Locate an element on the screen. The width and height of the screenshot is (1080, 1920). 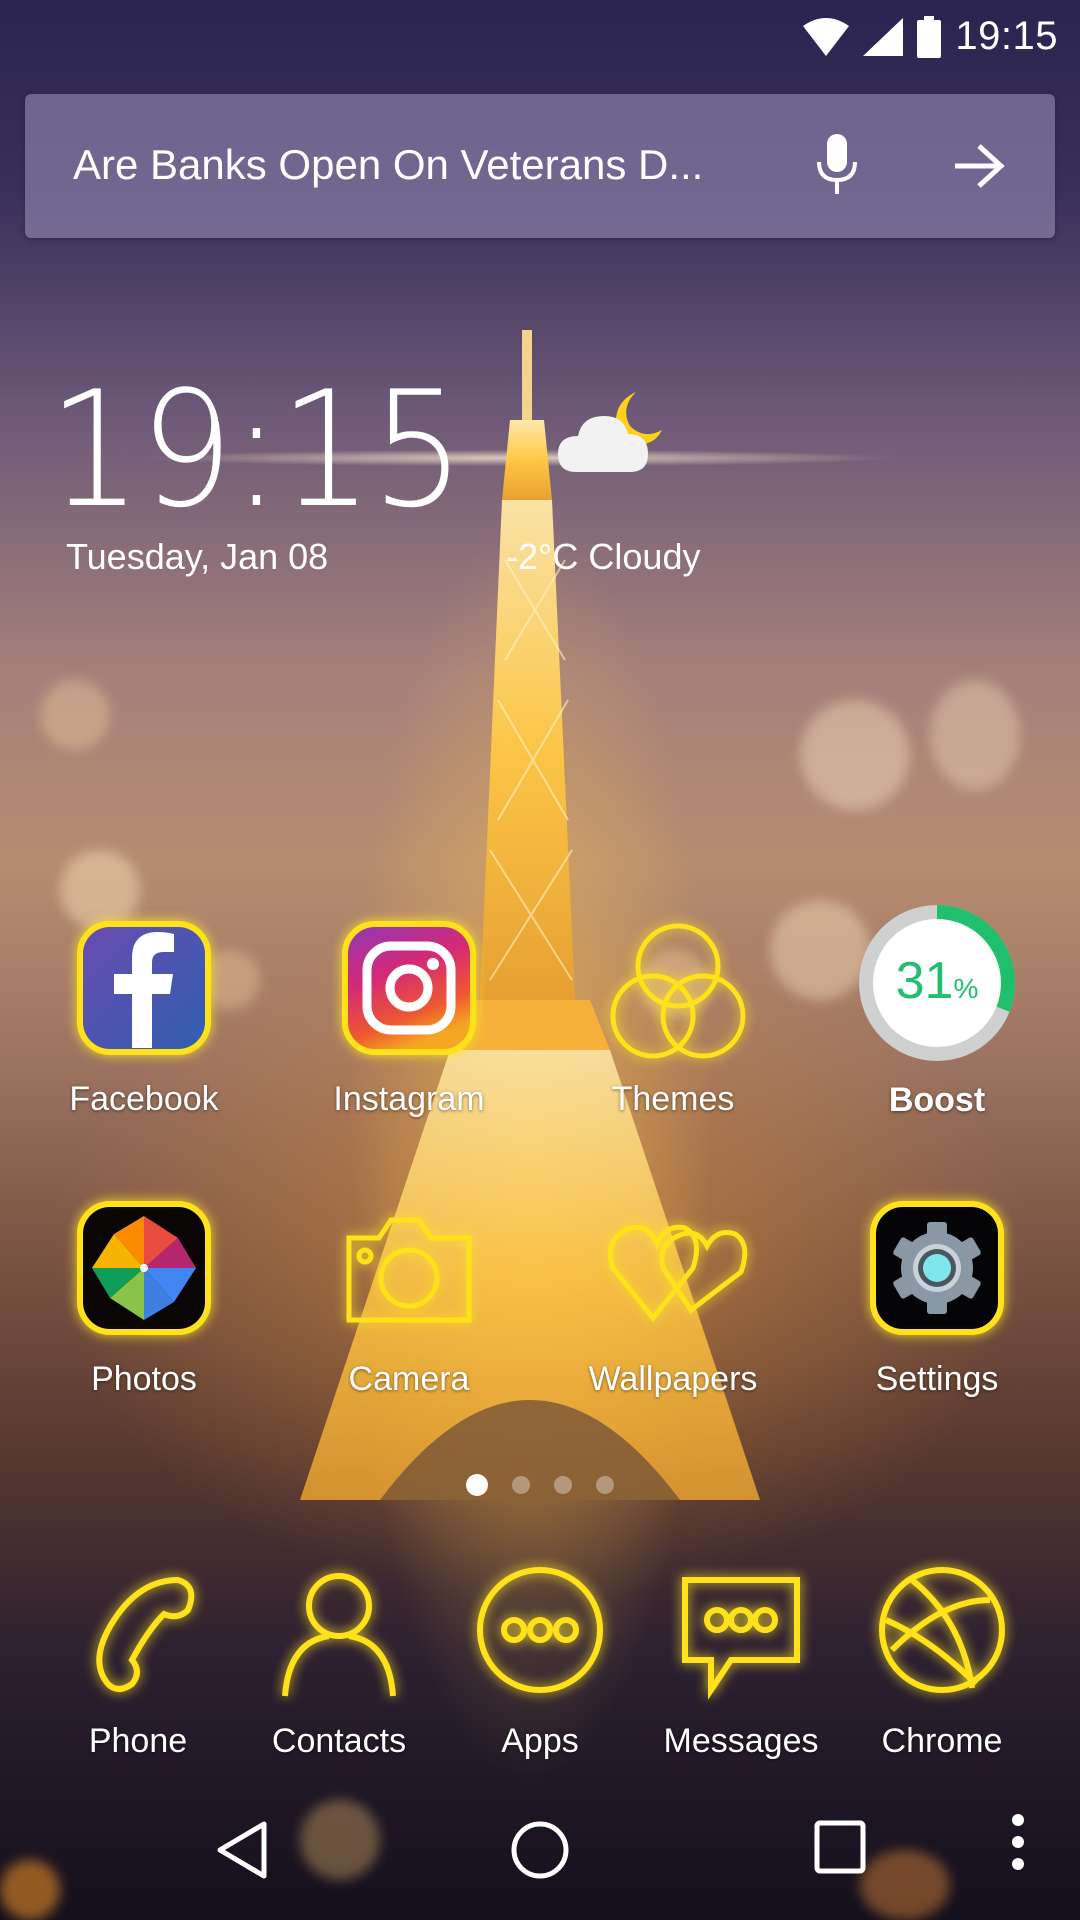
gear-icon is located at coordinates (937, 1268).